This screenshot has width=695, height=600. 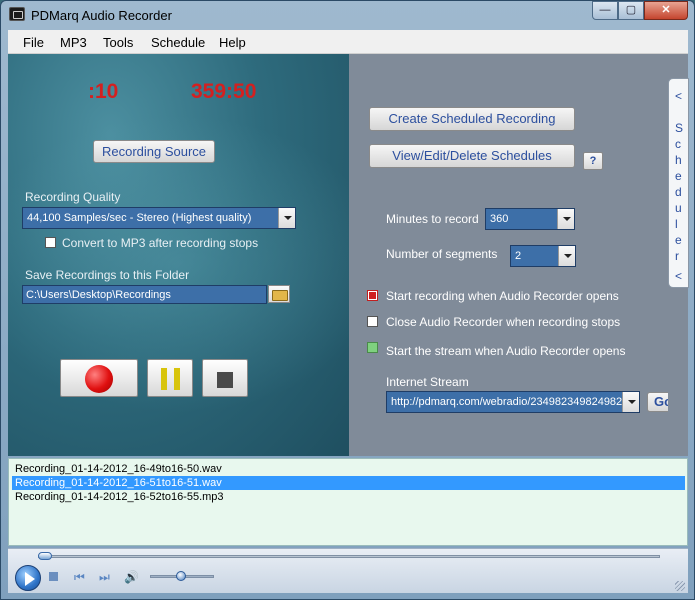 I want to click on browse-folder-button, so click(x=279, y=294).